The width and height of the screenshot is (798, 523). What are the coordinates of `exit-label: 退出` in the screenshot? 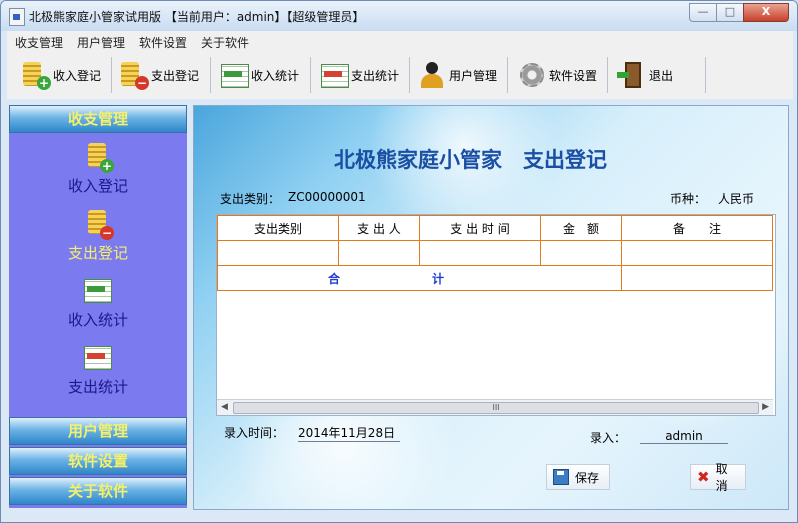 It's located at (661, 75).